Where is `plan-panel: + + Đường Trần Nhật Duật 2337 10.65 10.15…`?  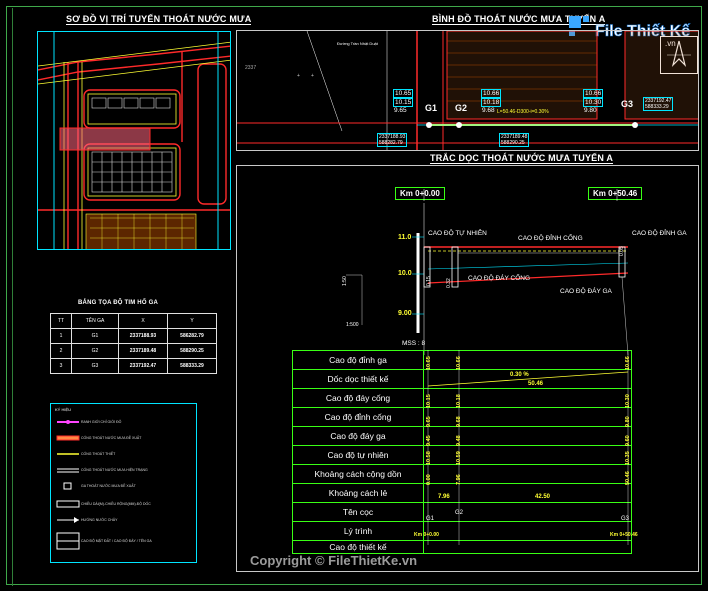 plan-panel: + + Đường Trần Nhật Duật 2337 10.65 10.15… is located at coordinates (467, 90).